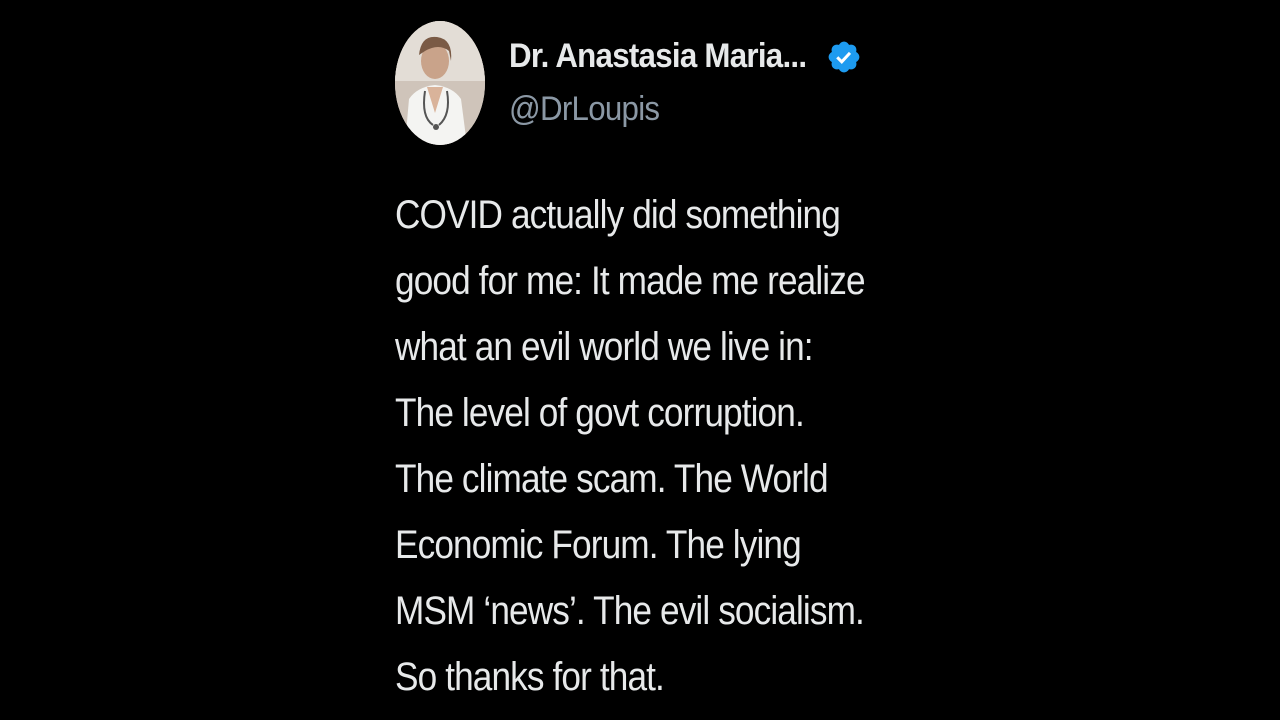 The height and width of the screenshot is (720, 1280). What do you see at coordinates (604, 347) in the screenshot?
I see `tweet-text-line: what an evil world we live in:` at bounding box center [604, 347].